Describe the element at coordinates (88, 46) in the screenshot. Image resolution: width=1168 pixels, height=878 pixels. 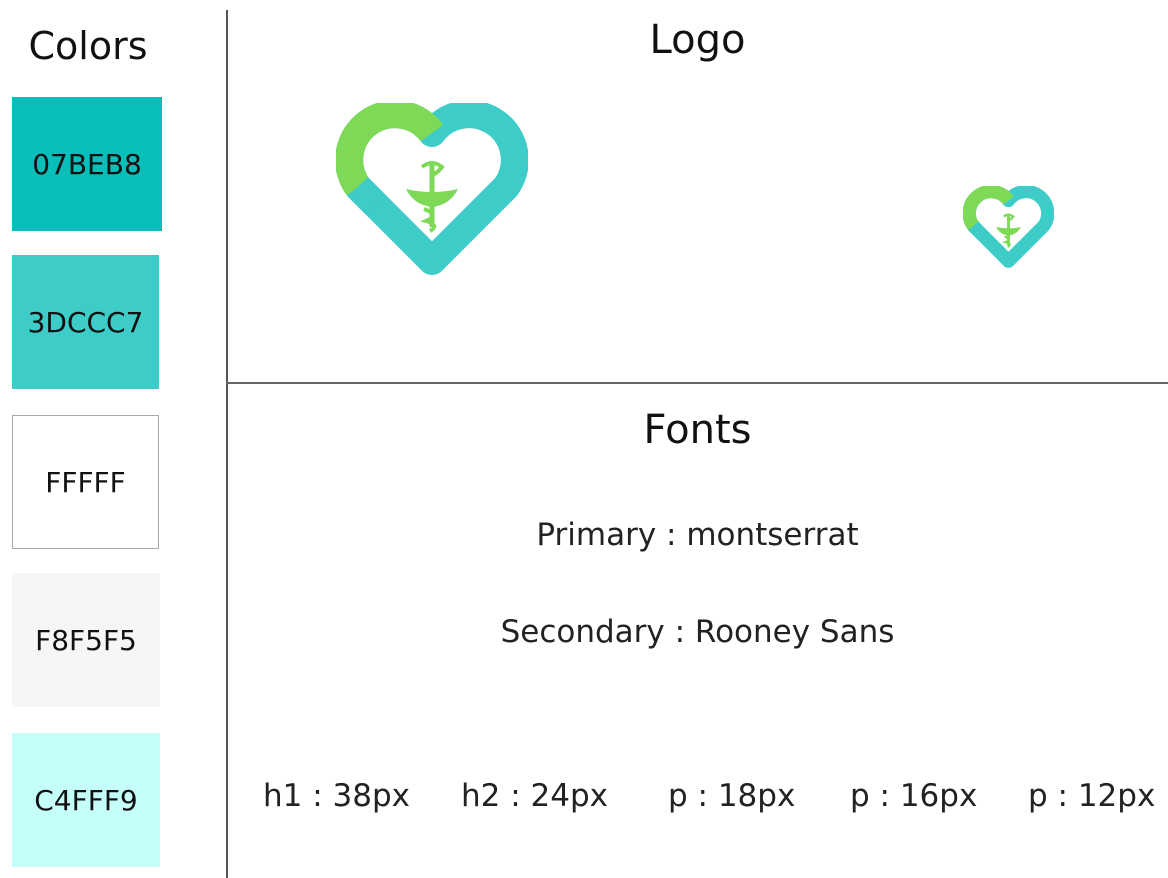
I see `colors-title: Colors` at that location.